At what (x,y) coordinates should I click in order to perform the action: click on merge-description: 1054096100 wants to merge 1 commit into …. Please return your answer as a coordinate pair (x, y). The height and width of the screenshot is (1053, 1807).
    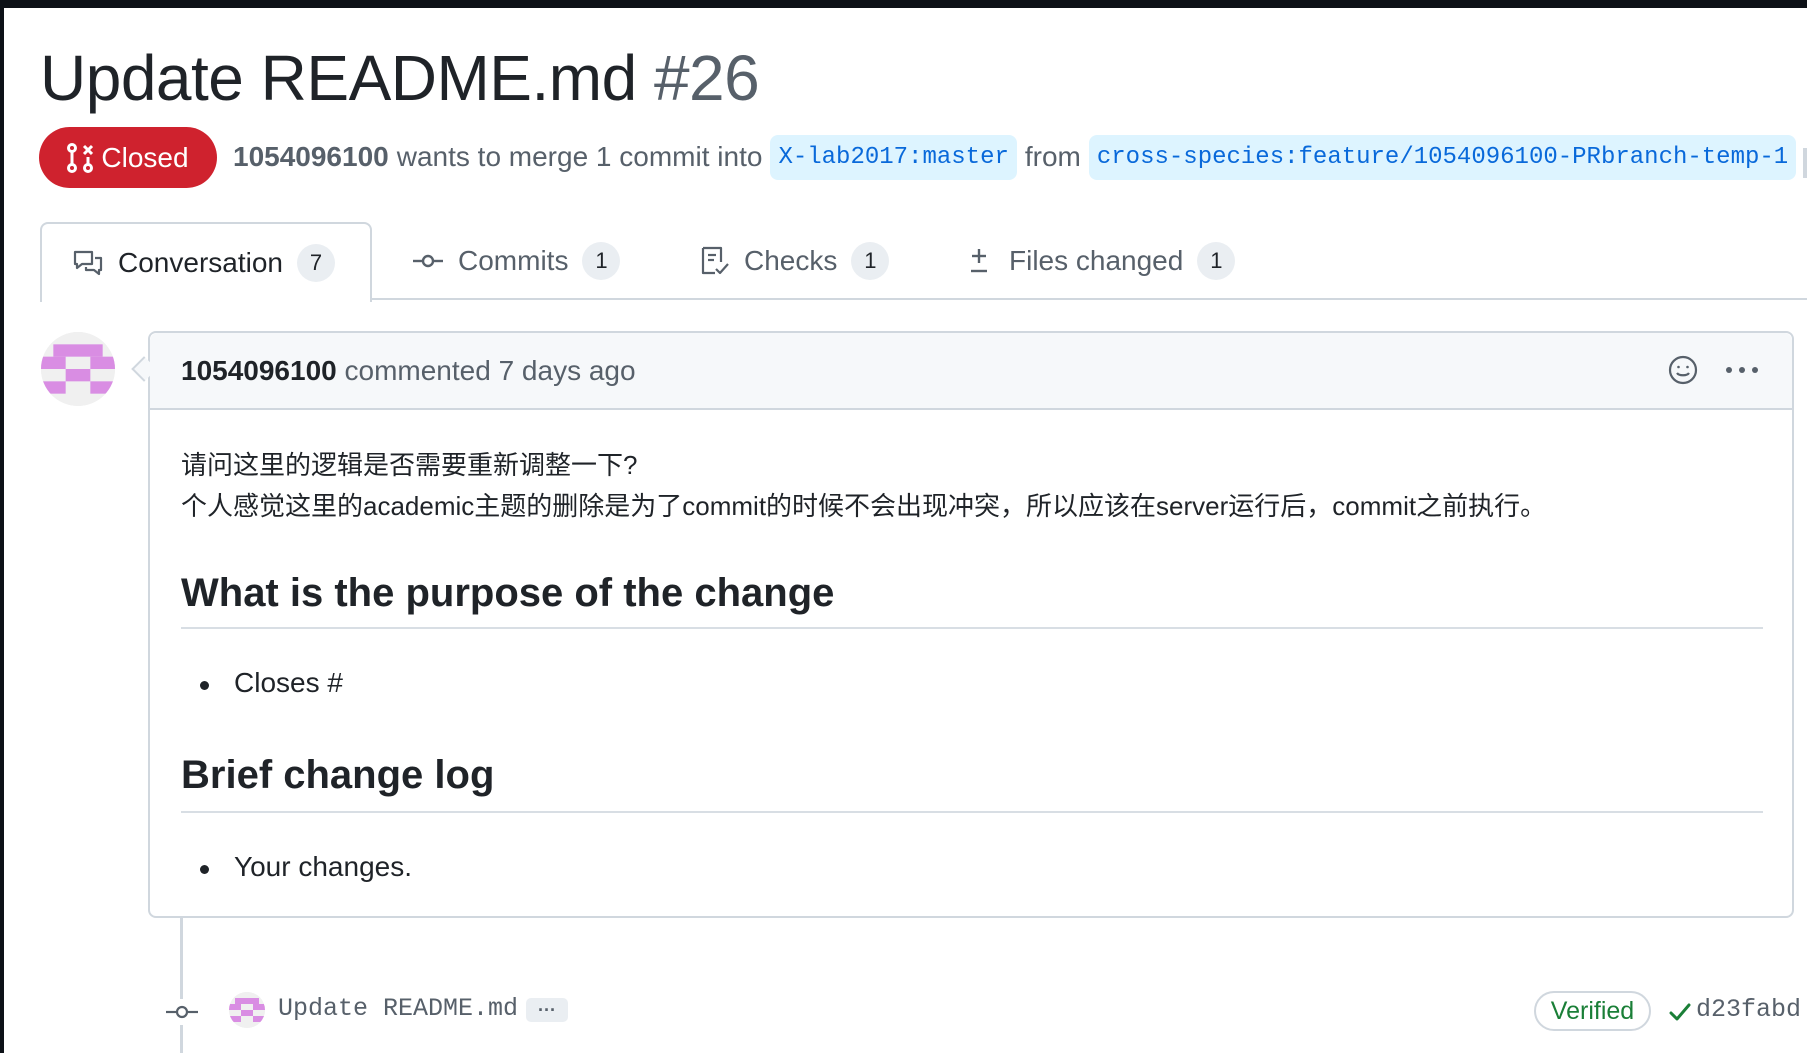
    Looking at the image, I should click on (1018, 157).